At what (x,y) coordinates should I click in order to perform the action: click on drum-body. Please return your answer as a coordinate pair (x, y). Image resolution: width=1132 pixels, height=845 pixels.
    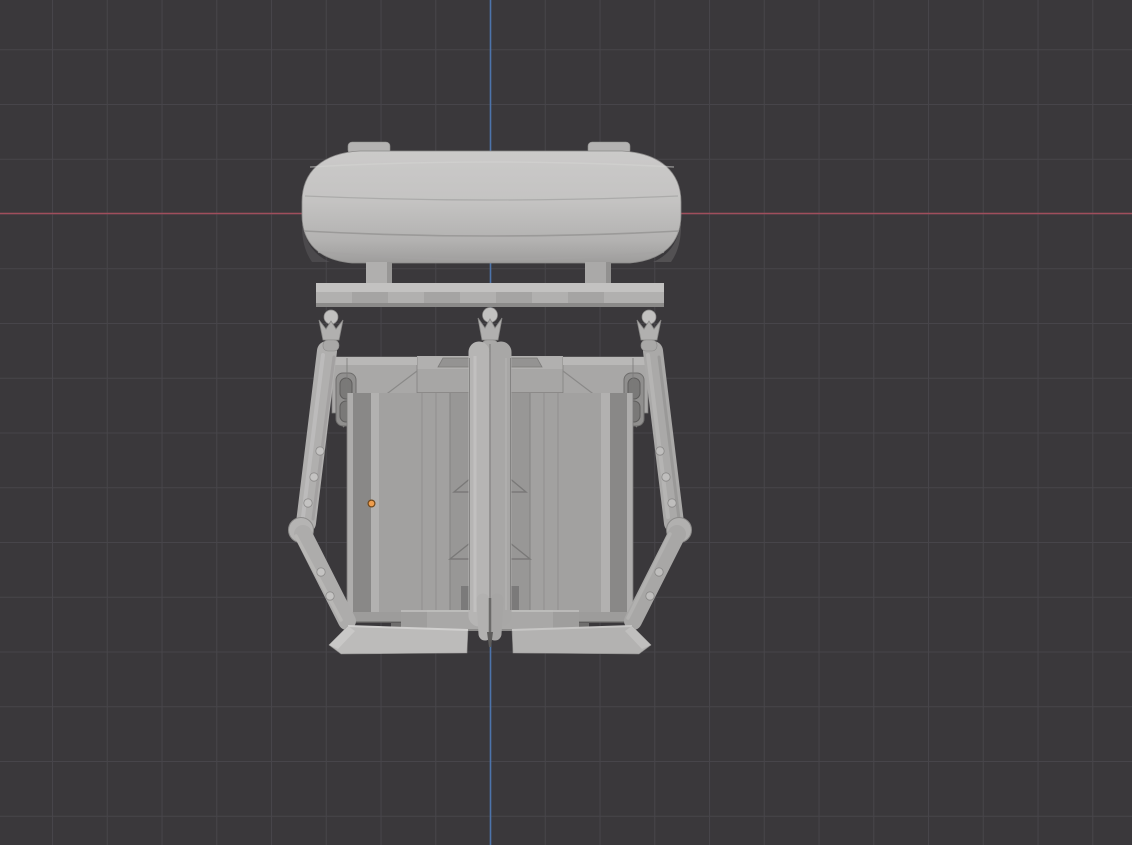
    Looking at the image, I should click on (491, 207).